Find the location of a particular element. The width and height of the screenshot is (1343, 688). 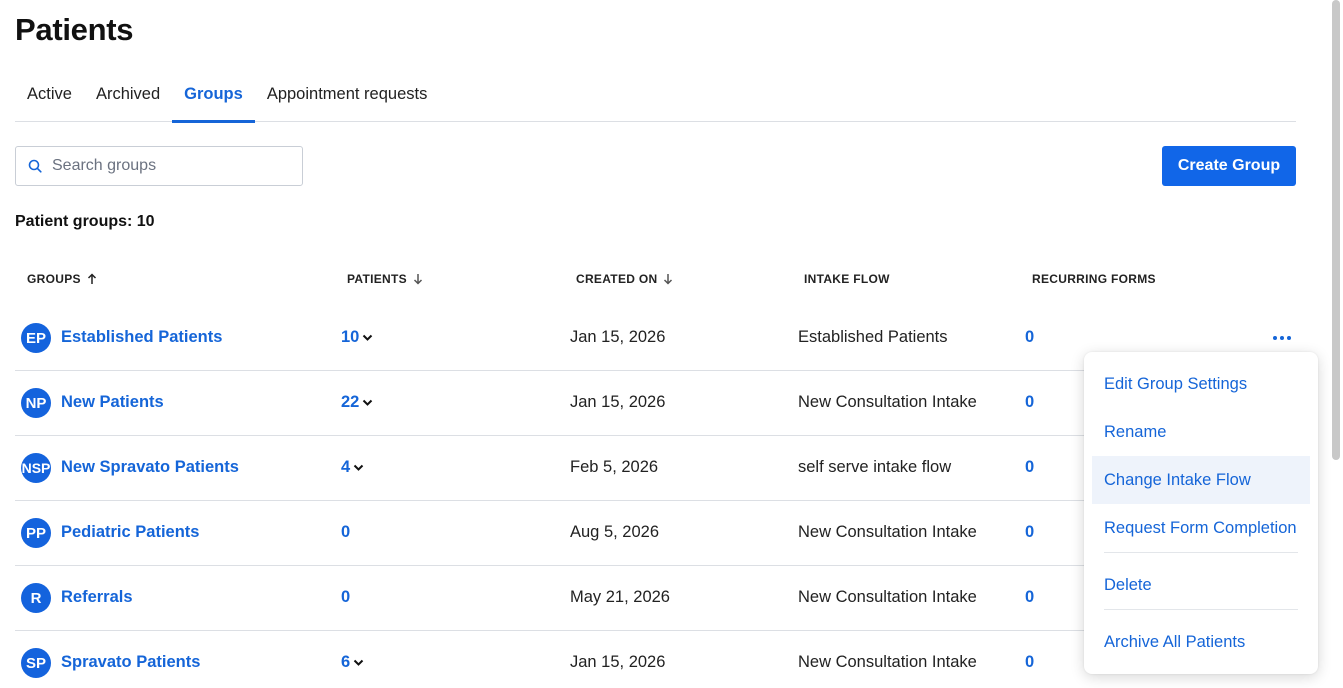

search-box is located at coordinates (159, 166).